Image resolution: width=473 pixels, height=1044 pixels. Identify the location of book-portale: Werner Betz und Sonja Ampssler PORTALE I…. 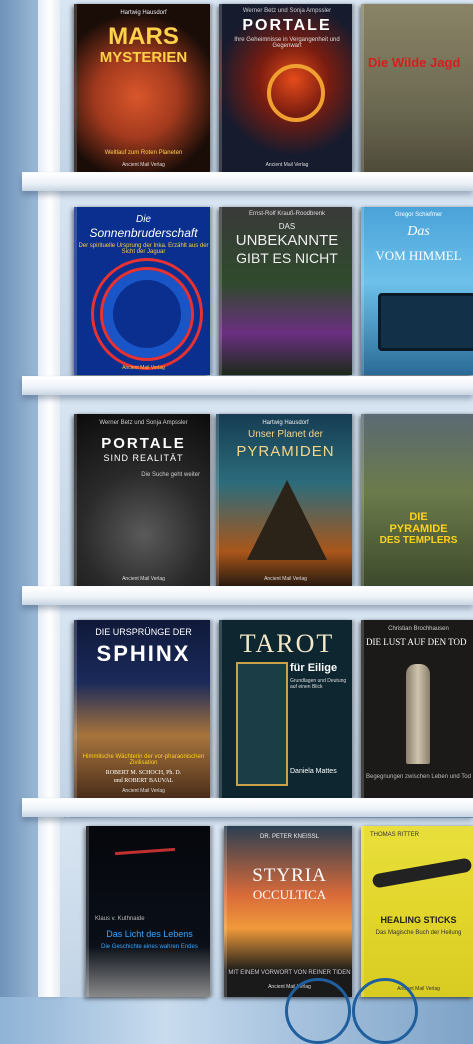
(285, 88).